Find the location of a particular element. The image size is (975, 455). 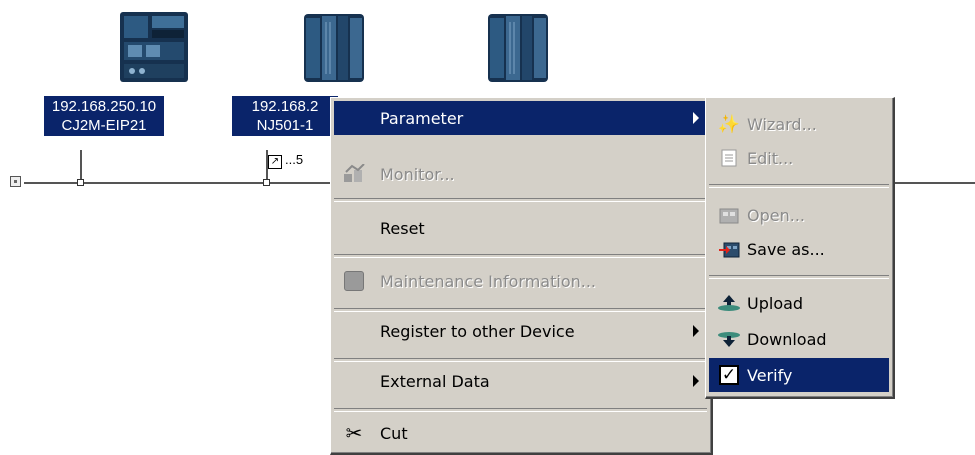

wizard-icon: ✨ is located at coordinates (729, 124).